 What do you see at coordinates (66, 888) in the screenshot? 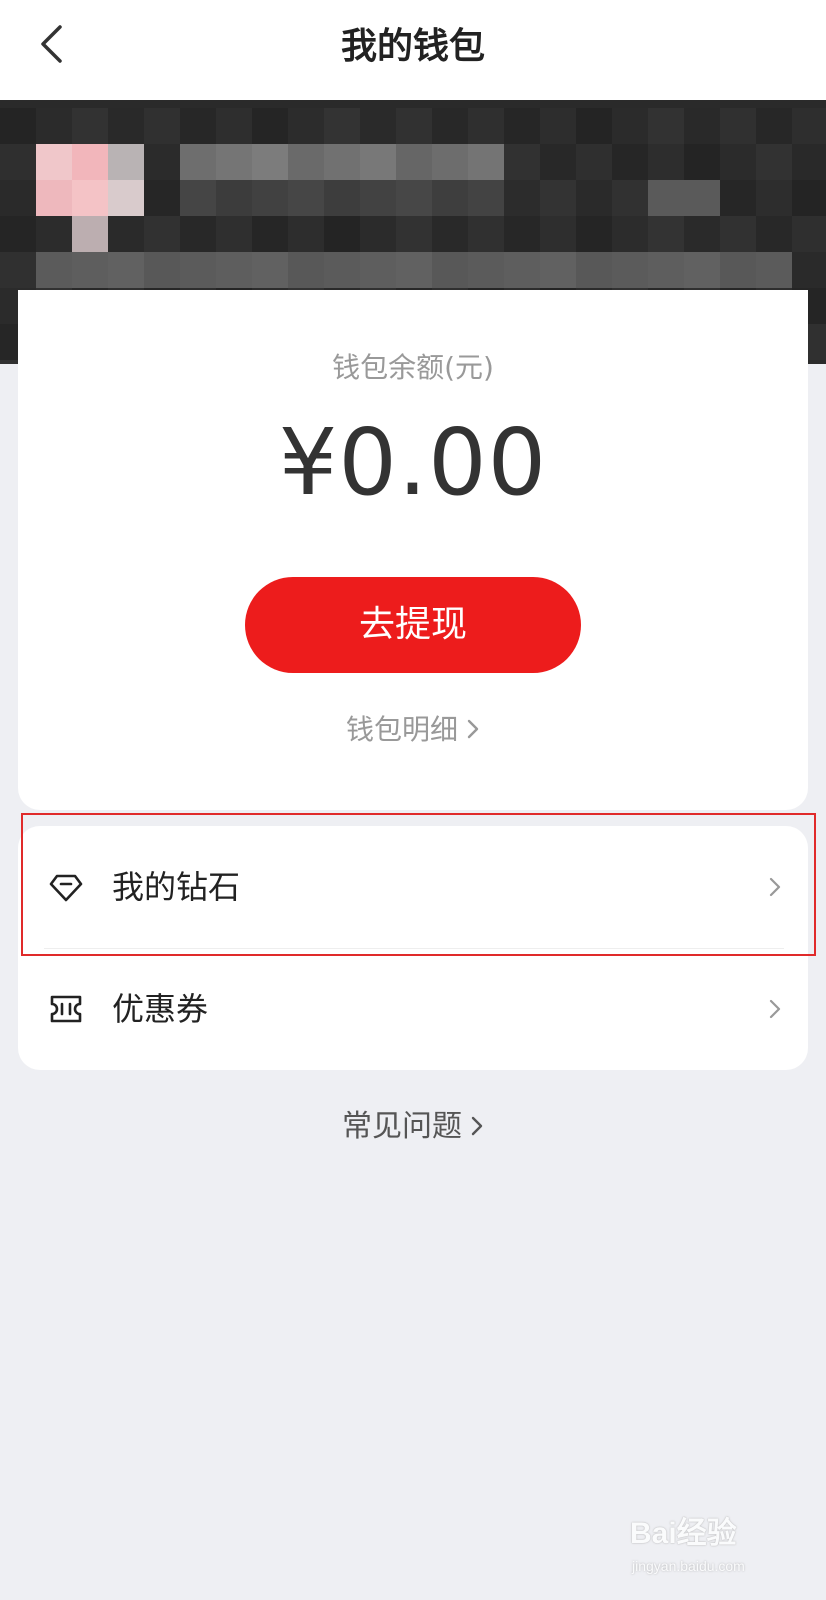
I see `diamond-icon` at bounding box center [66, 888].